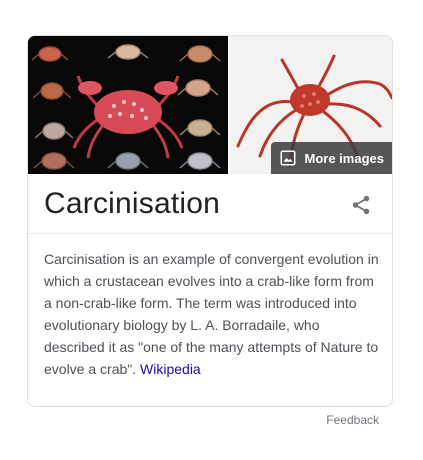 The height and width of the screenshot is (460, 423). Describe the element at coordinates (311, 105) in the screenshot. I see `spider-crab-image: More images` at that location.